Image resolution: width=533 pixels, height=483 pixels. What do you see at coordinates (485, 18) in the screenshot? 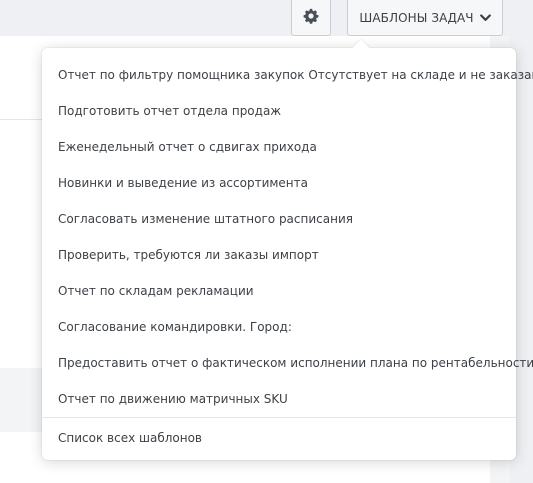
I see `chevron-down-icon` at bounding box center [485, 18].